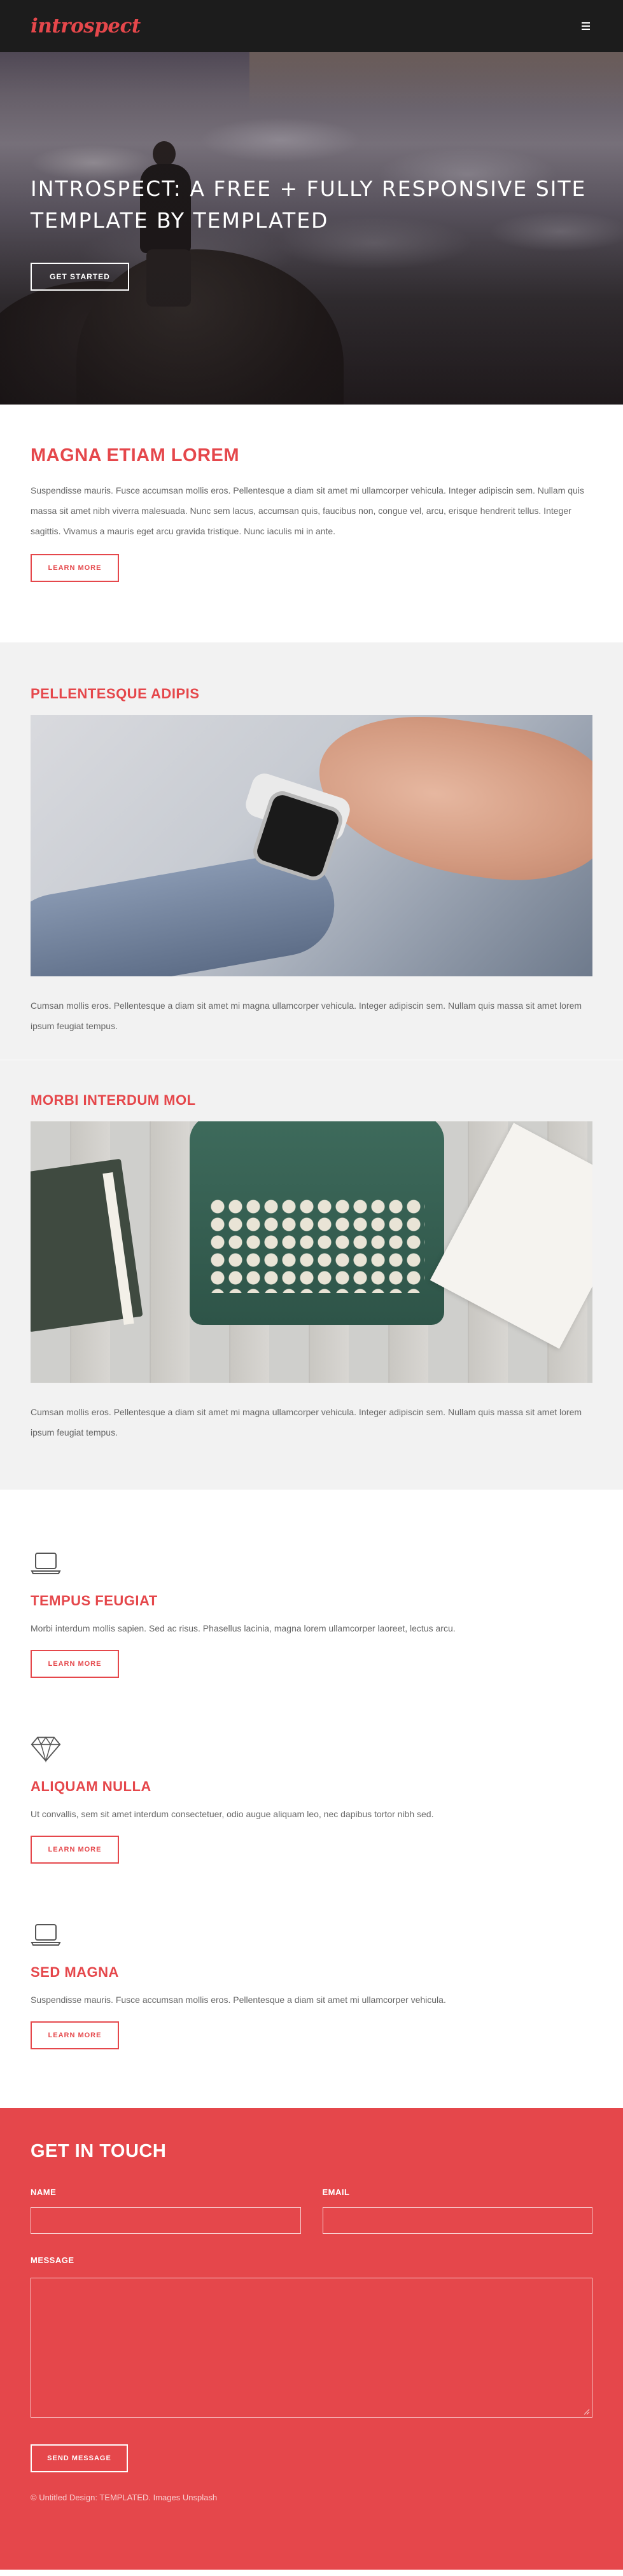 This screenshot has width=623, height=2576. I want to click on typewriter-image, so click(311, 1252).